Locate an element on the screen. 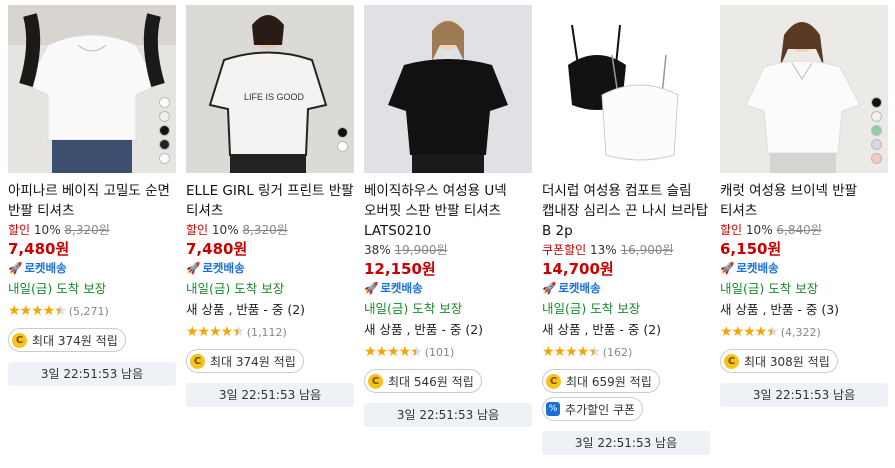  discount-row: 쿠폰할인 13% 16,900원 is located at coordinates (608, 250).